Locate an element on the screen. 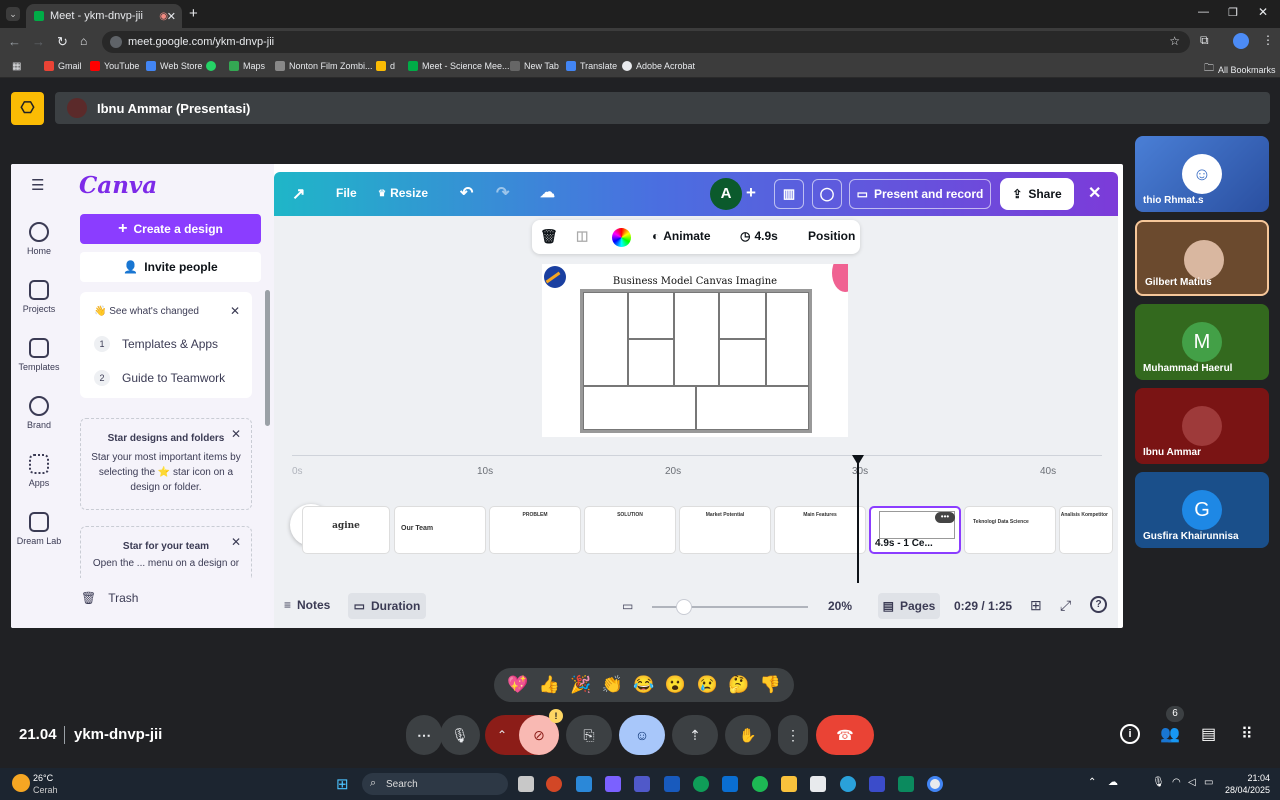 This screenshot has width=1280, height=800. activities-icon: ⠿ is located at coordinates (1247, 734).